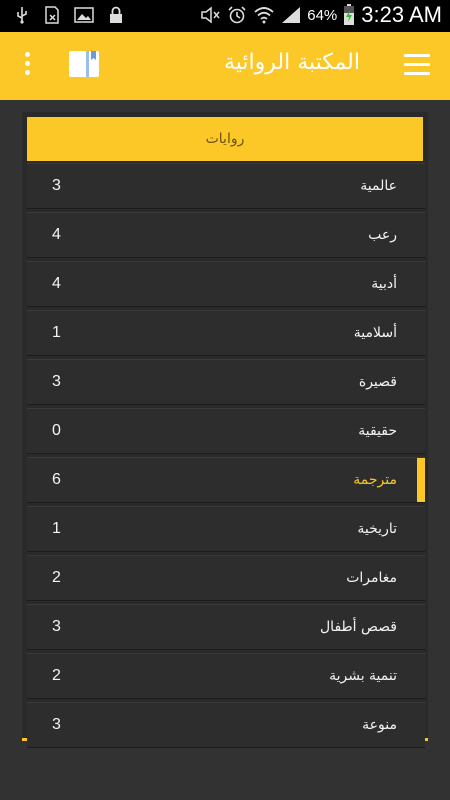 Image resolution: width=450 pixels, height=800 pixels. Describe the element at coordinates (56, 479) in the screenshot. I see `category-count: 6` at that location.